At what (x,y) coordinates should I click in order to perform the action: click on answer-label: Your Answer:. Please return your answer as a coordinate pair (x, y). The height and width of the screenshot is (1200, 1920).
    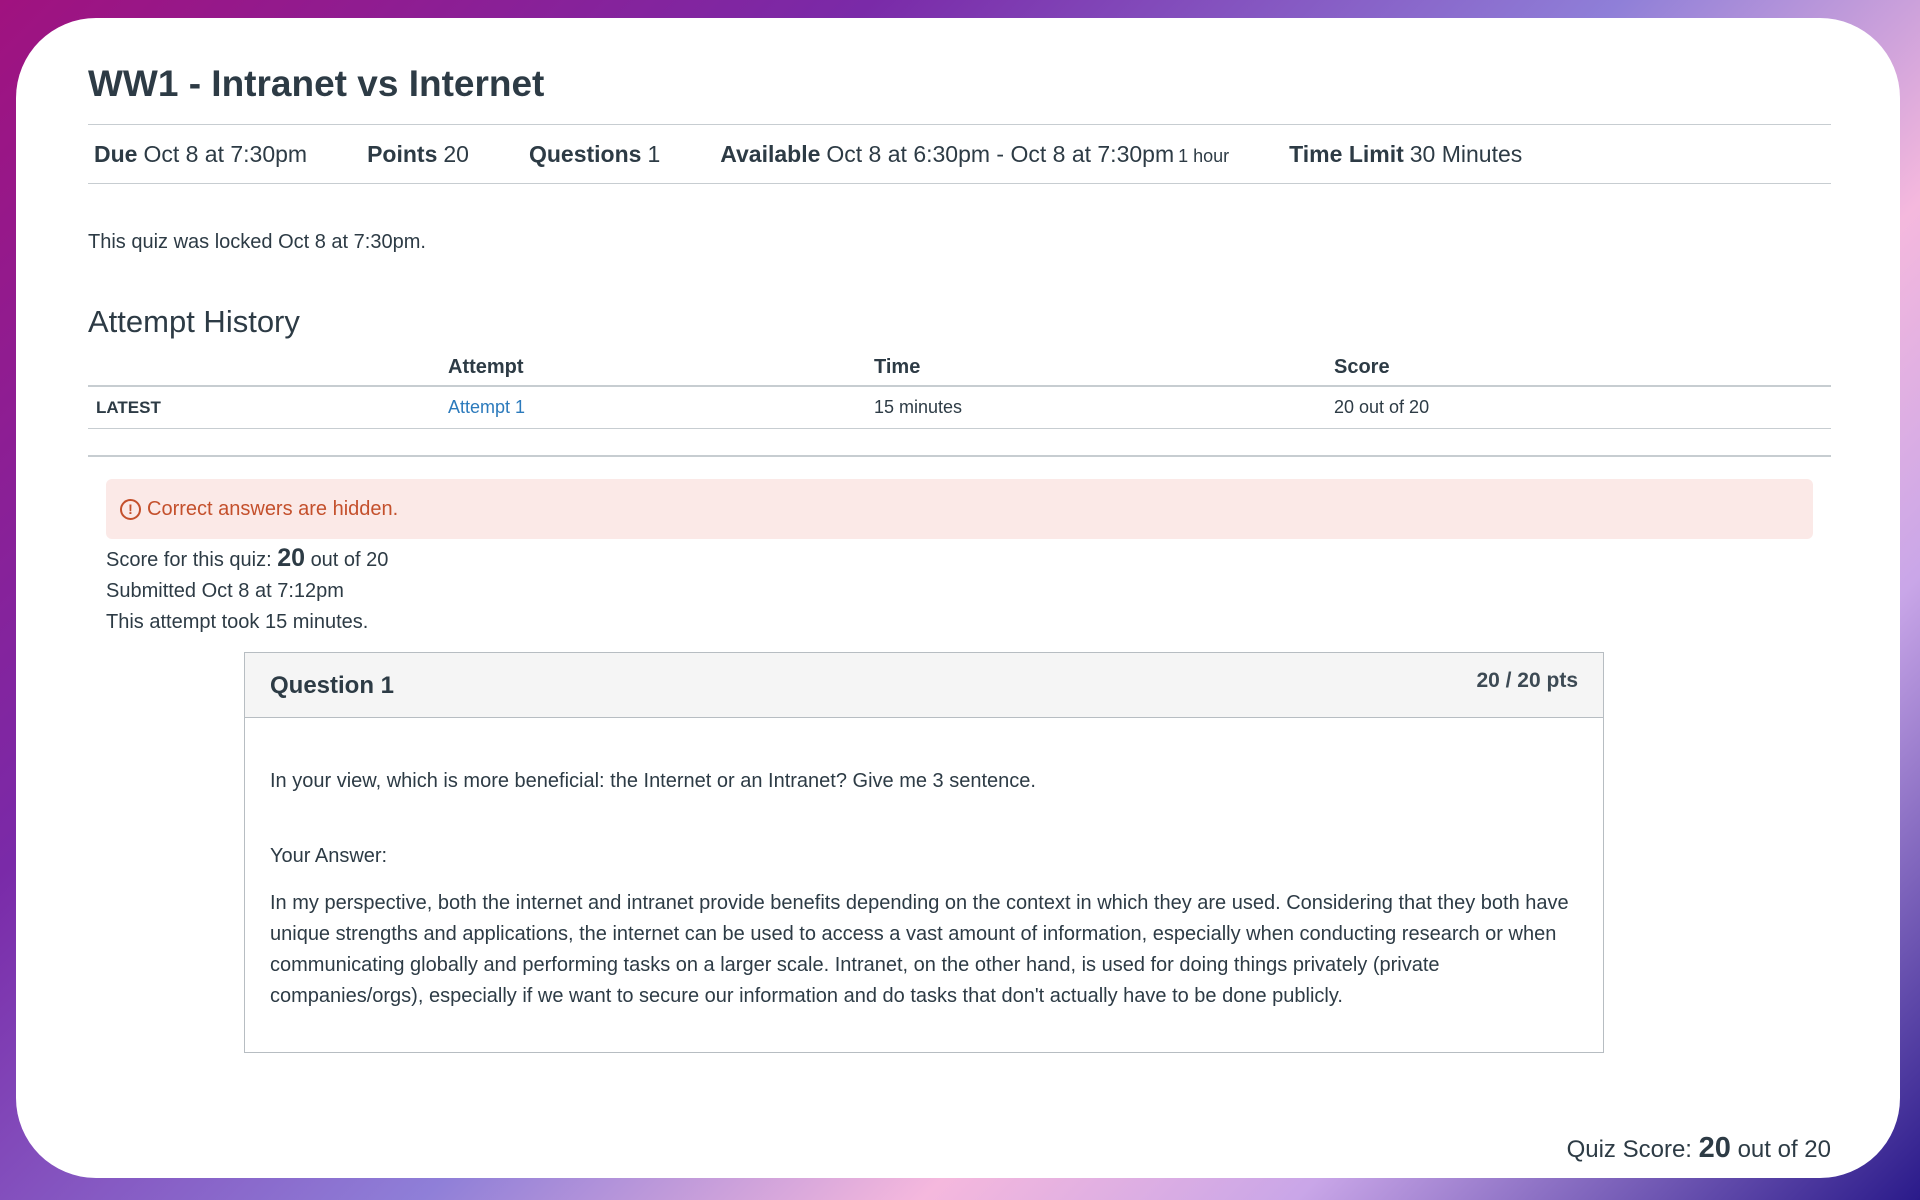
    Looking at the image, I should click on (329, 856).